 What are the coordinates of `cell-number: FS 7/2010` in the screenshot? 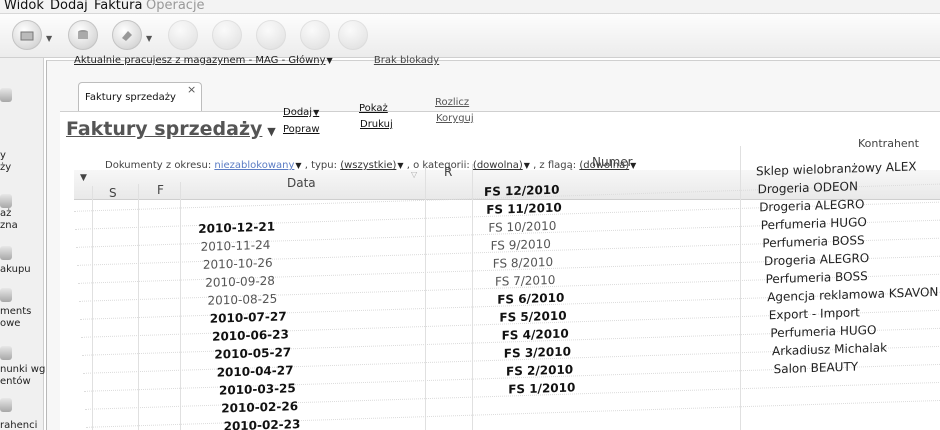 It's located at (525, 280).